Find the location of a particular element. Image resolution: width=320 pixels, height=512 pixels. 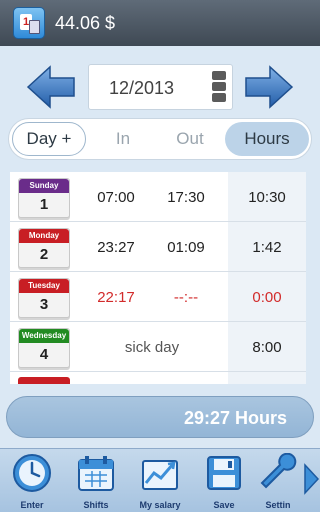

time-in: 07:00 is located at coordinates (116, 197).